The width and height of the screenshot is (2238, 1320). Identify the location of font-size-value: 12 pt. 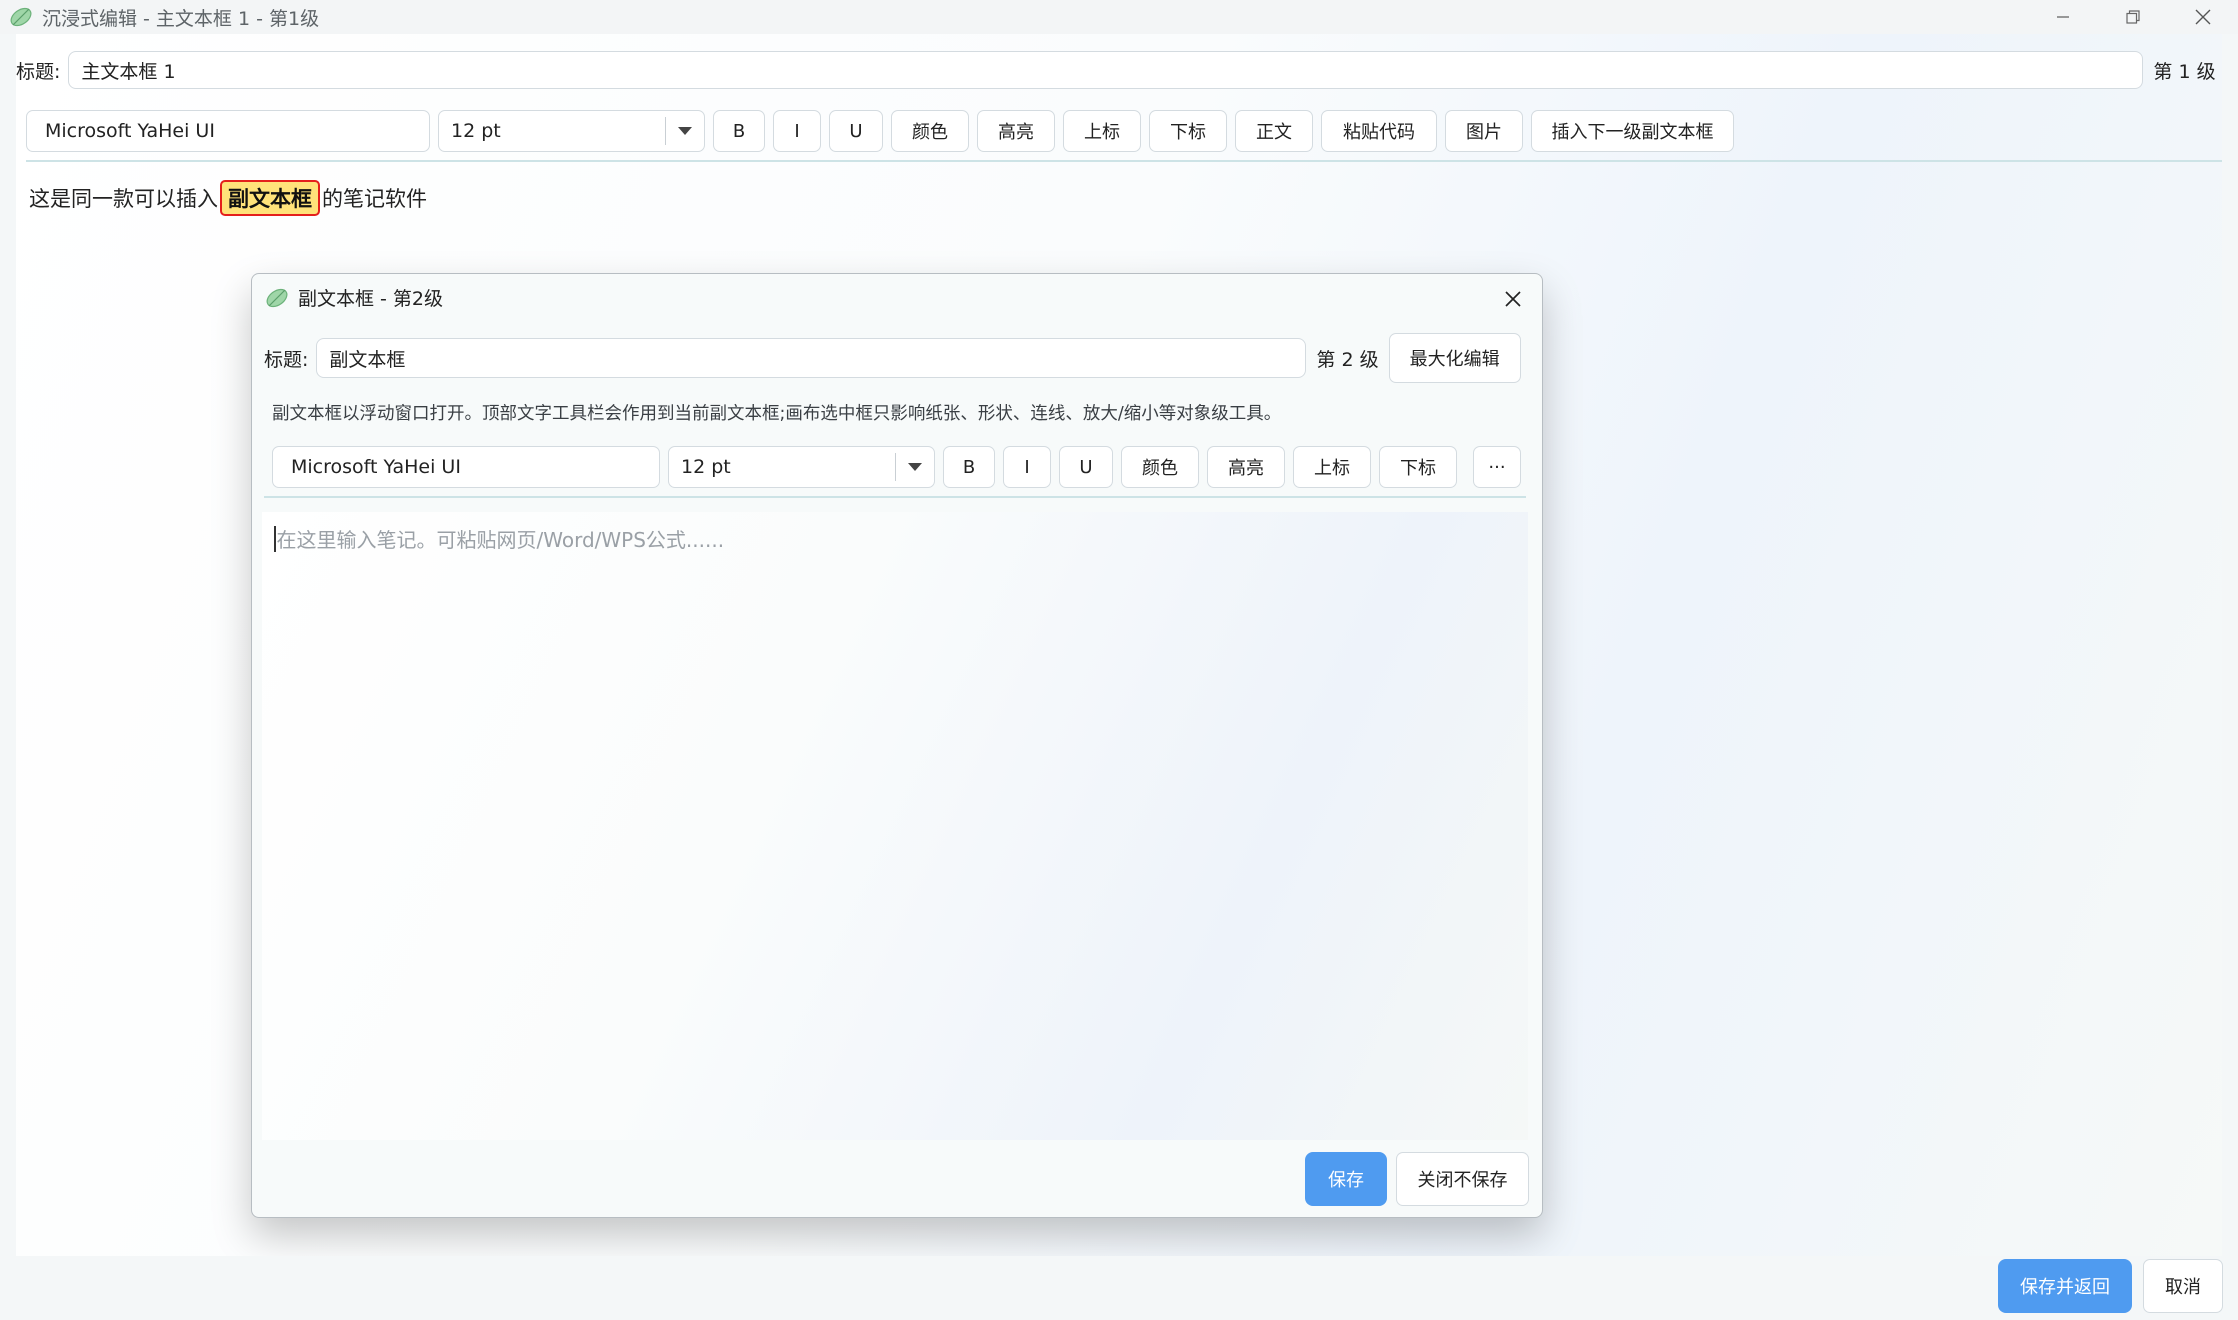
(476, 131).